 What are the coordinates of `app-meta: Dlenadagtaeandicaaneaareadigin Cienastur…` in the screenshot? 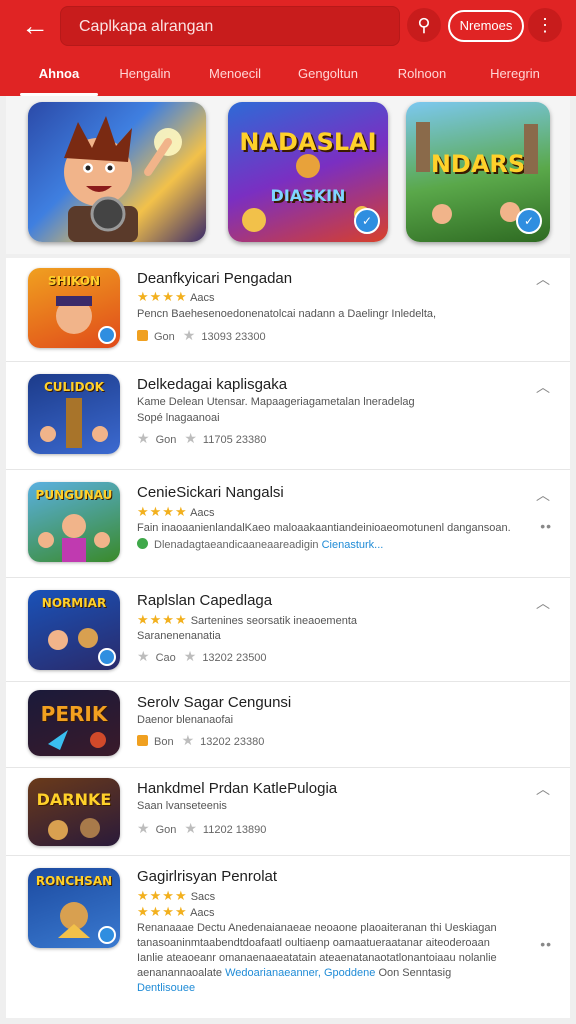 It's located at (260, 544).